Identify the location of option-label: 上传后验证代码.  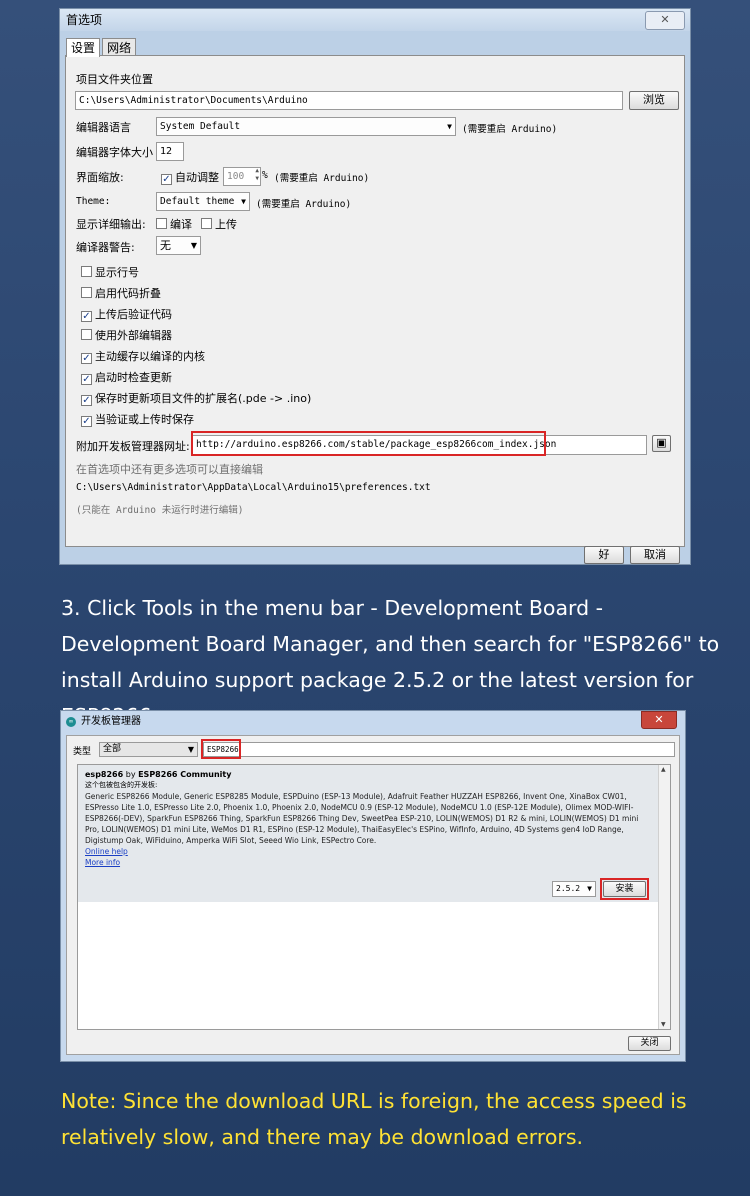
(133, 314).